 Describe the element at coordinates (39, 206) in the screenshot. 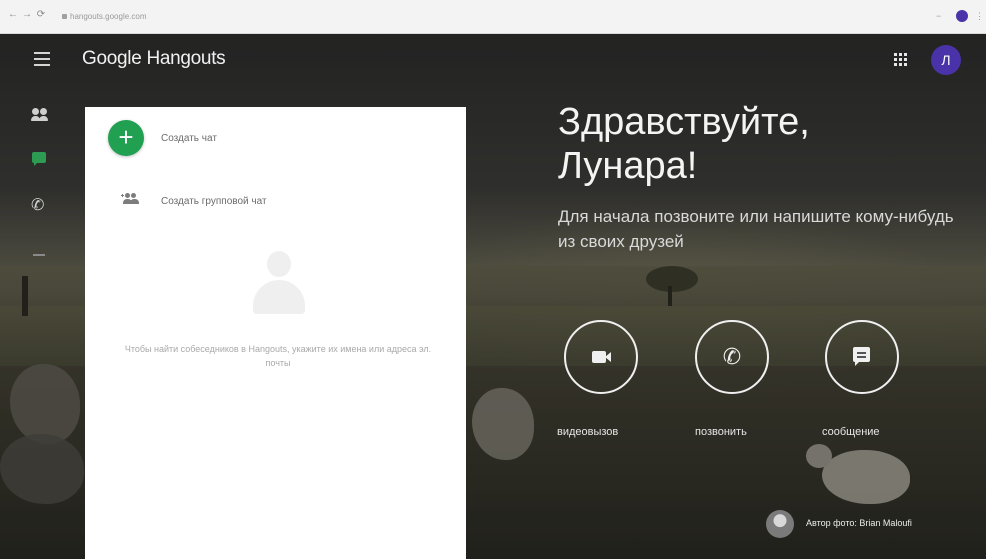

I see `phone-calls-icon: ✆` at that location.